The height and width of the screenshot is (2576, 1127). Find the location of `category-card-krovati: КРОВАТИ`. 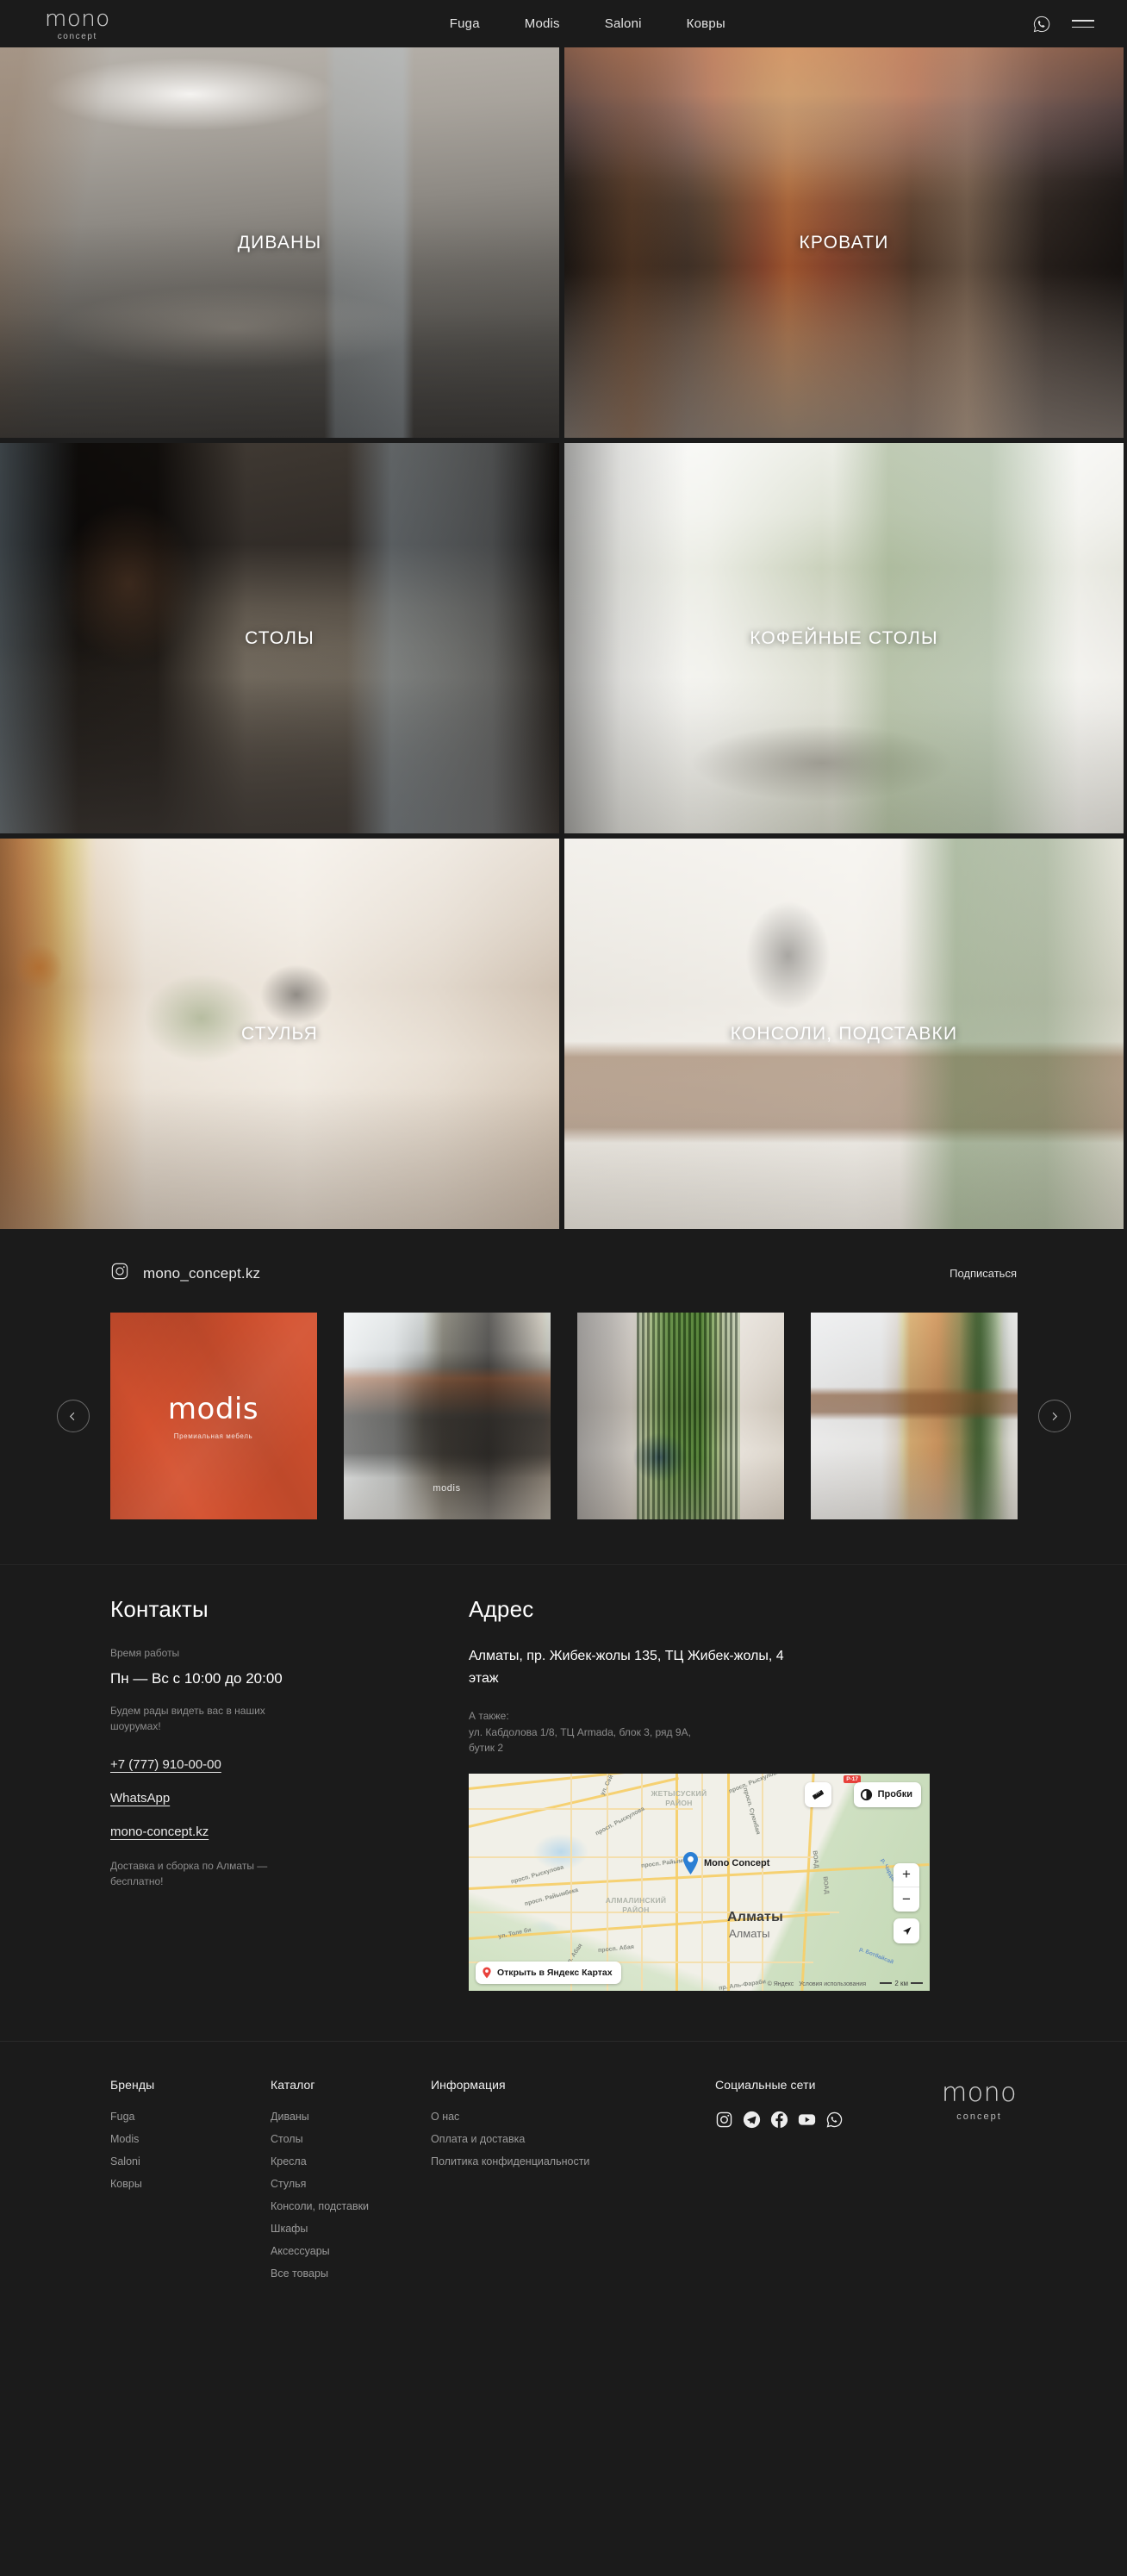

category-card-krovati: КРОВАТИ is located at coordinates (844, 242).